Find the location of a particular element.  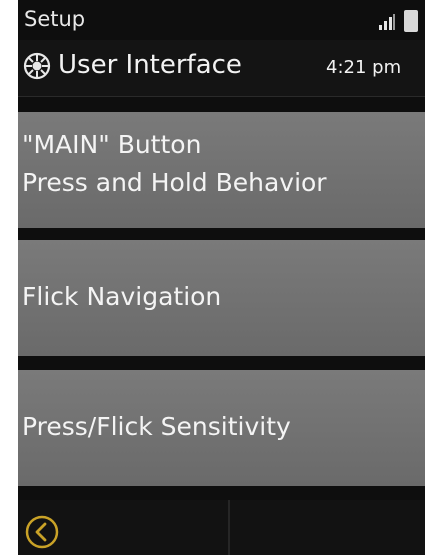

footer-divider is located at coordinates (229, 527).